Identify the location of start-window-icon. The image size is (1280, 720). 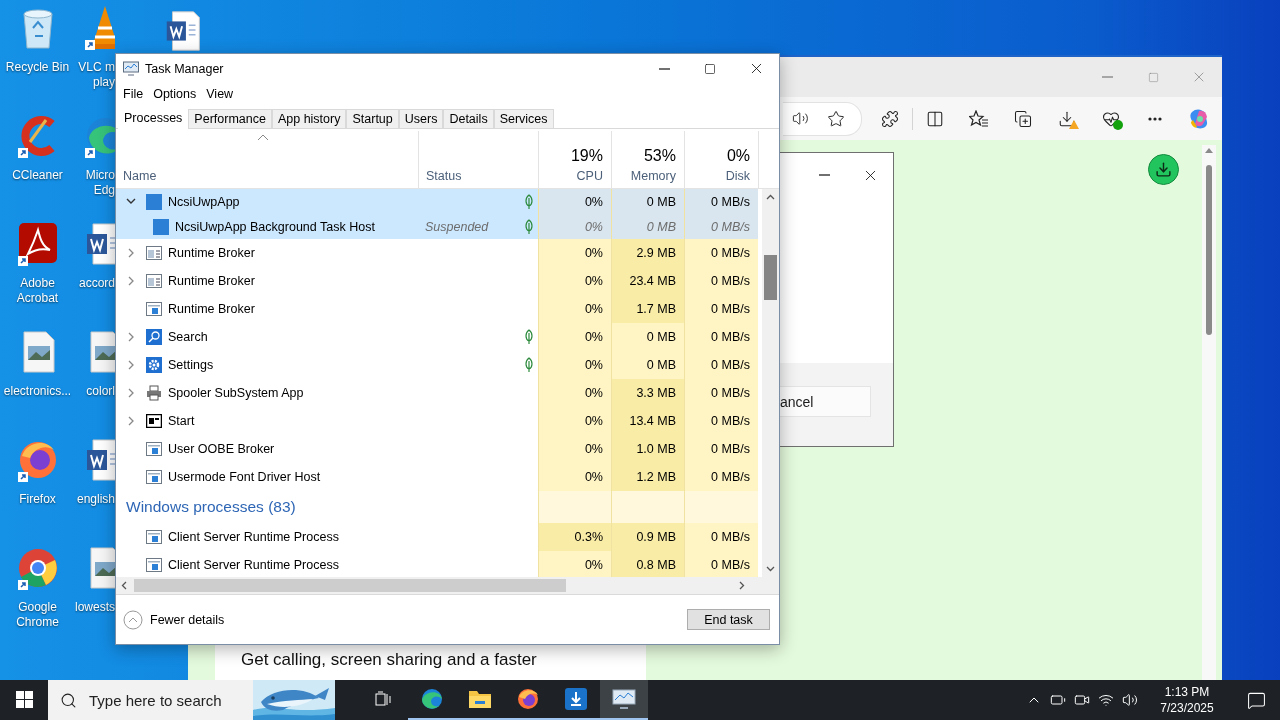
(154, 421).